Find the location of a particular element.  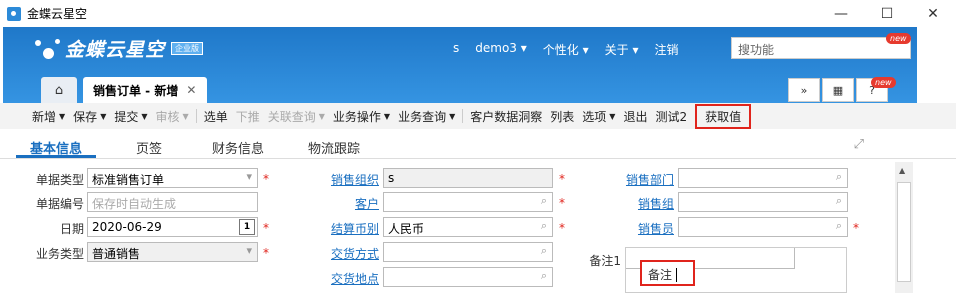

currency-label: 结算币别 is located at coordinates (348, 228).